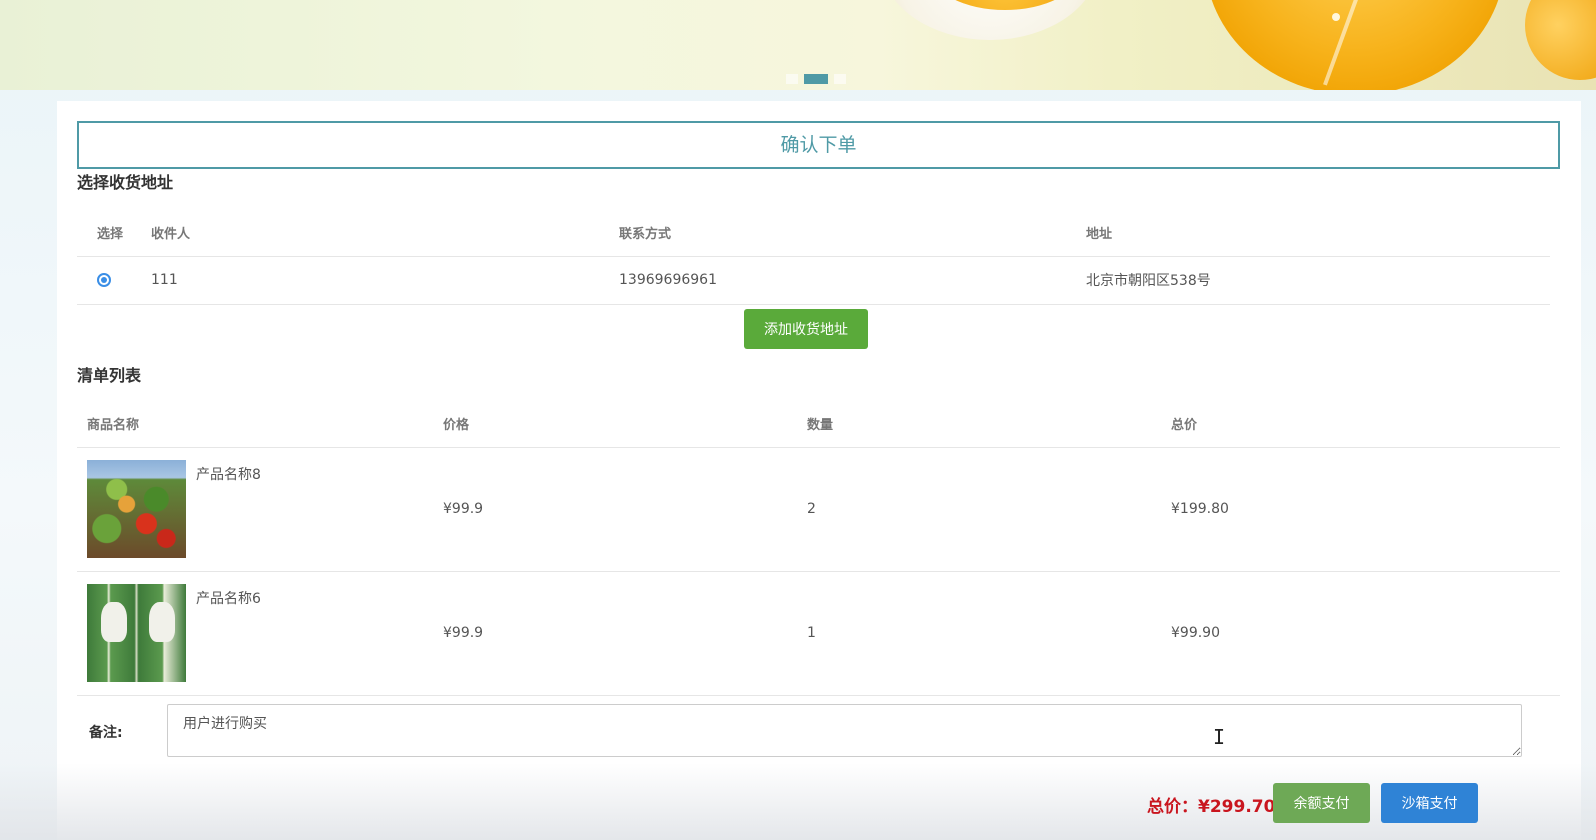 This screenshot has width=1596, height=840. I want to click on header-quantity: 数量, so click(989, 424).